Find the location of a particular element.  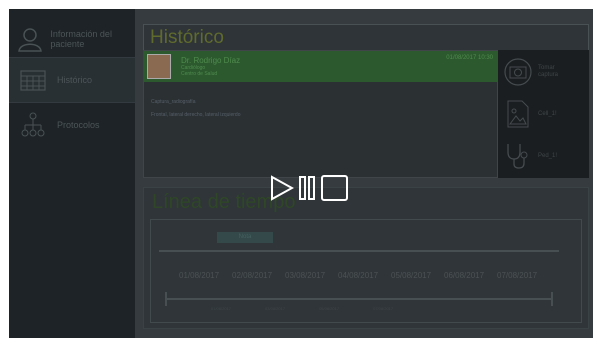

entry-line: Captura_radiografía is located at coordinates (173, 102).